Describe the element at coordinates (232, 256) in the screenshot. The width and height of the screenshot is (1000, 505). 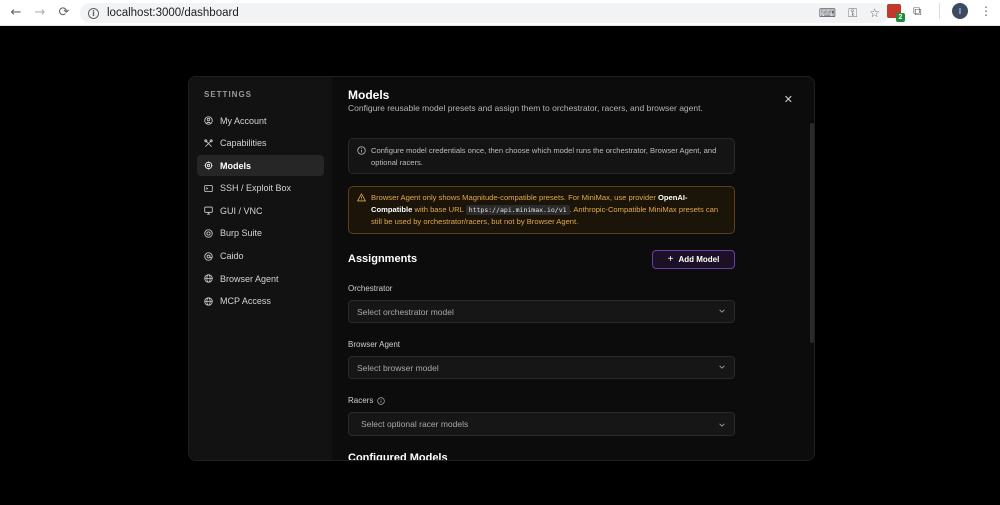
I see `sidebar-item-label: Caido` at that location.